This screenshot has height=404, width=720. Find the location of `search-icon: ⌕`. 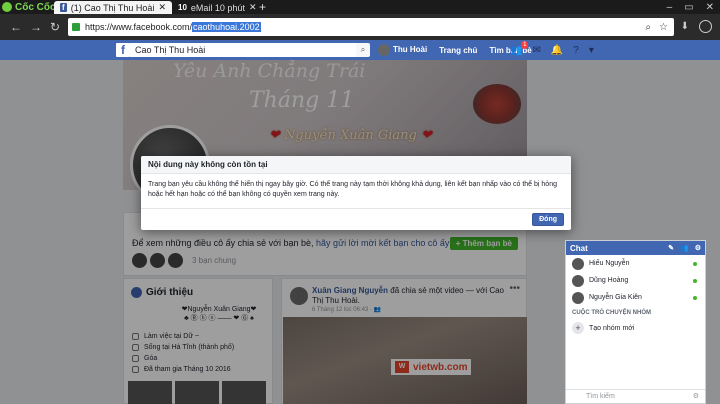

search-icon: ⌕ is located at coordinates (363, 50).